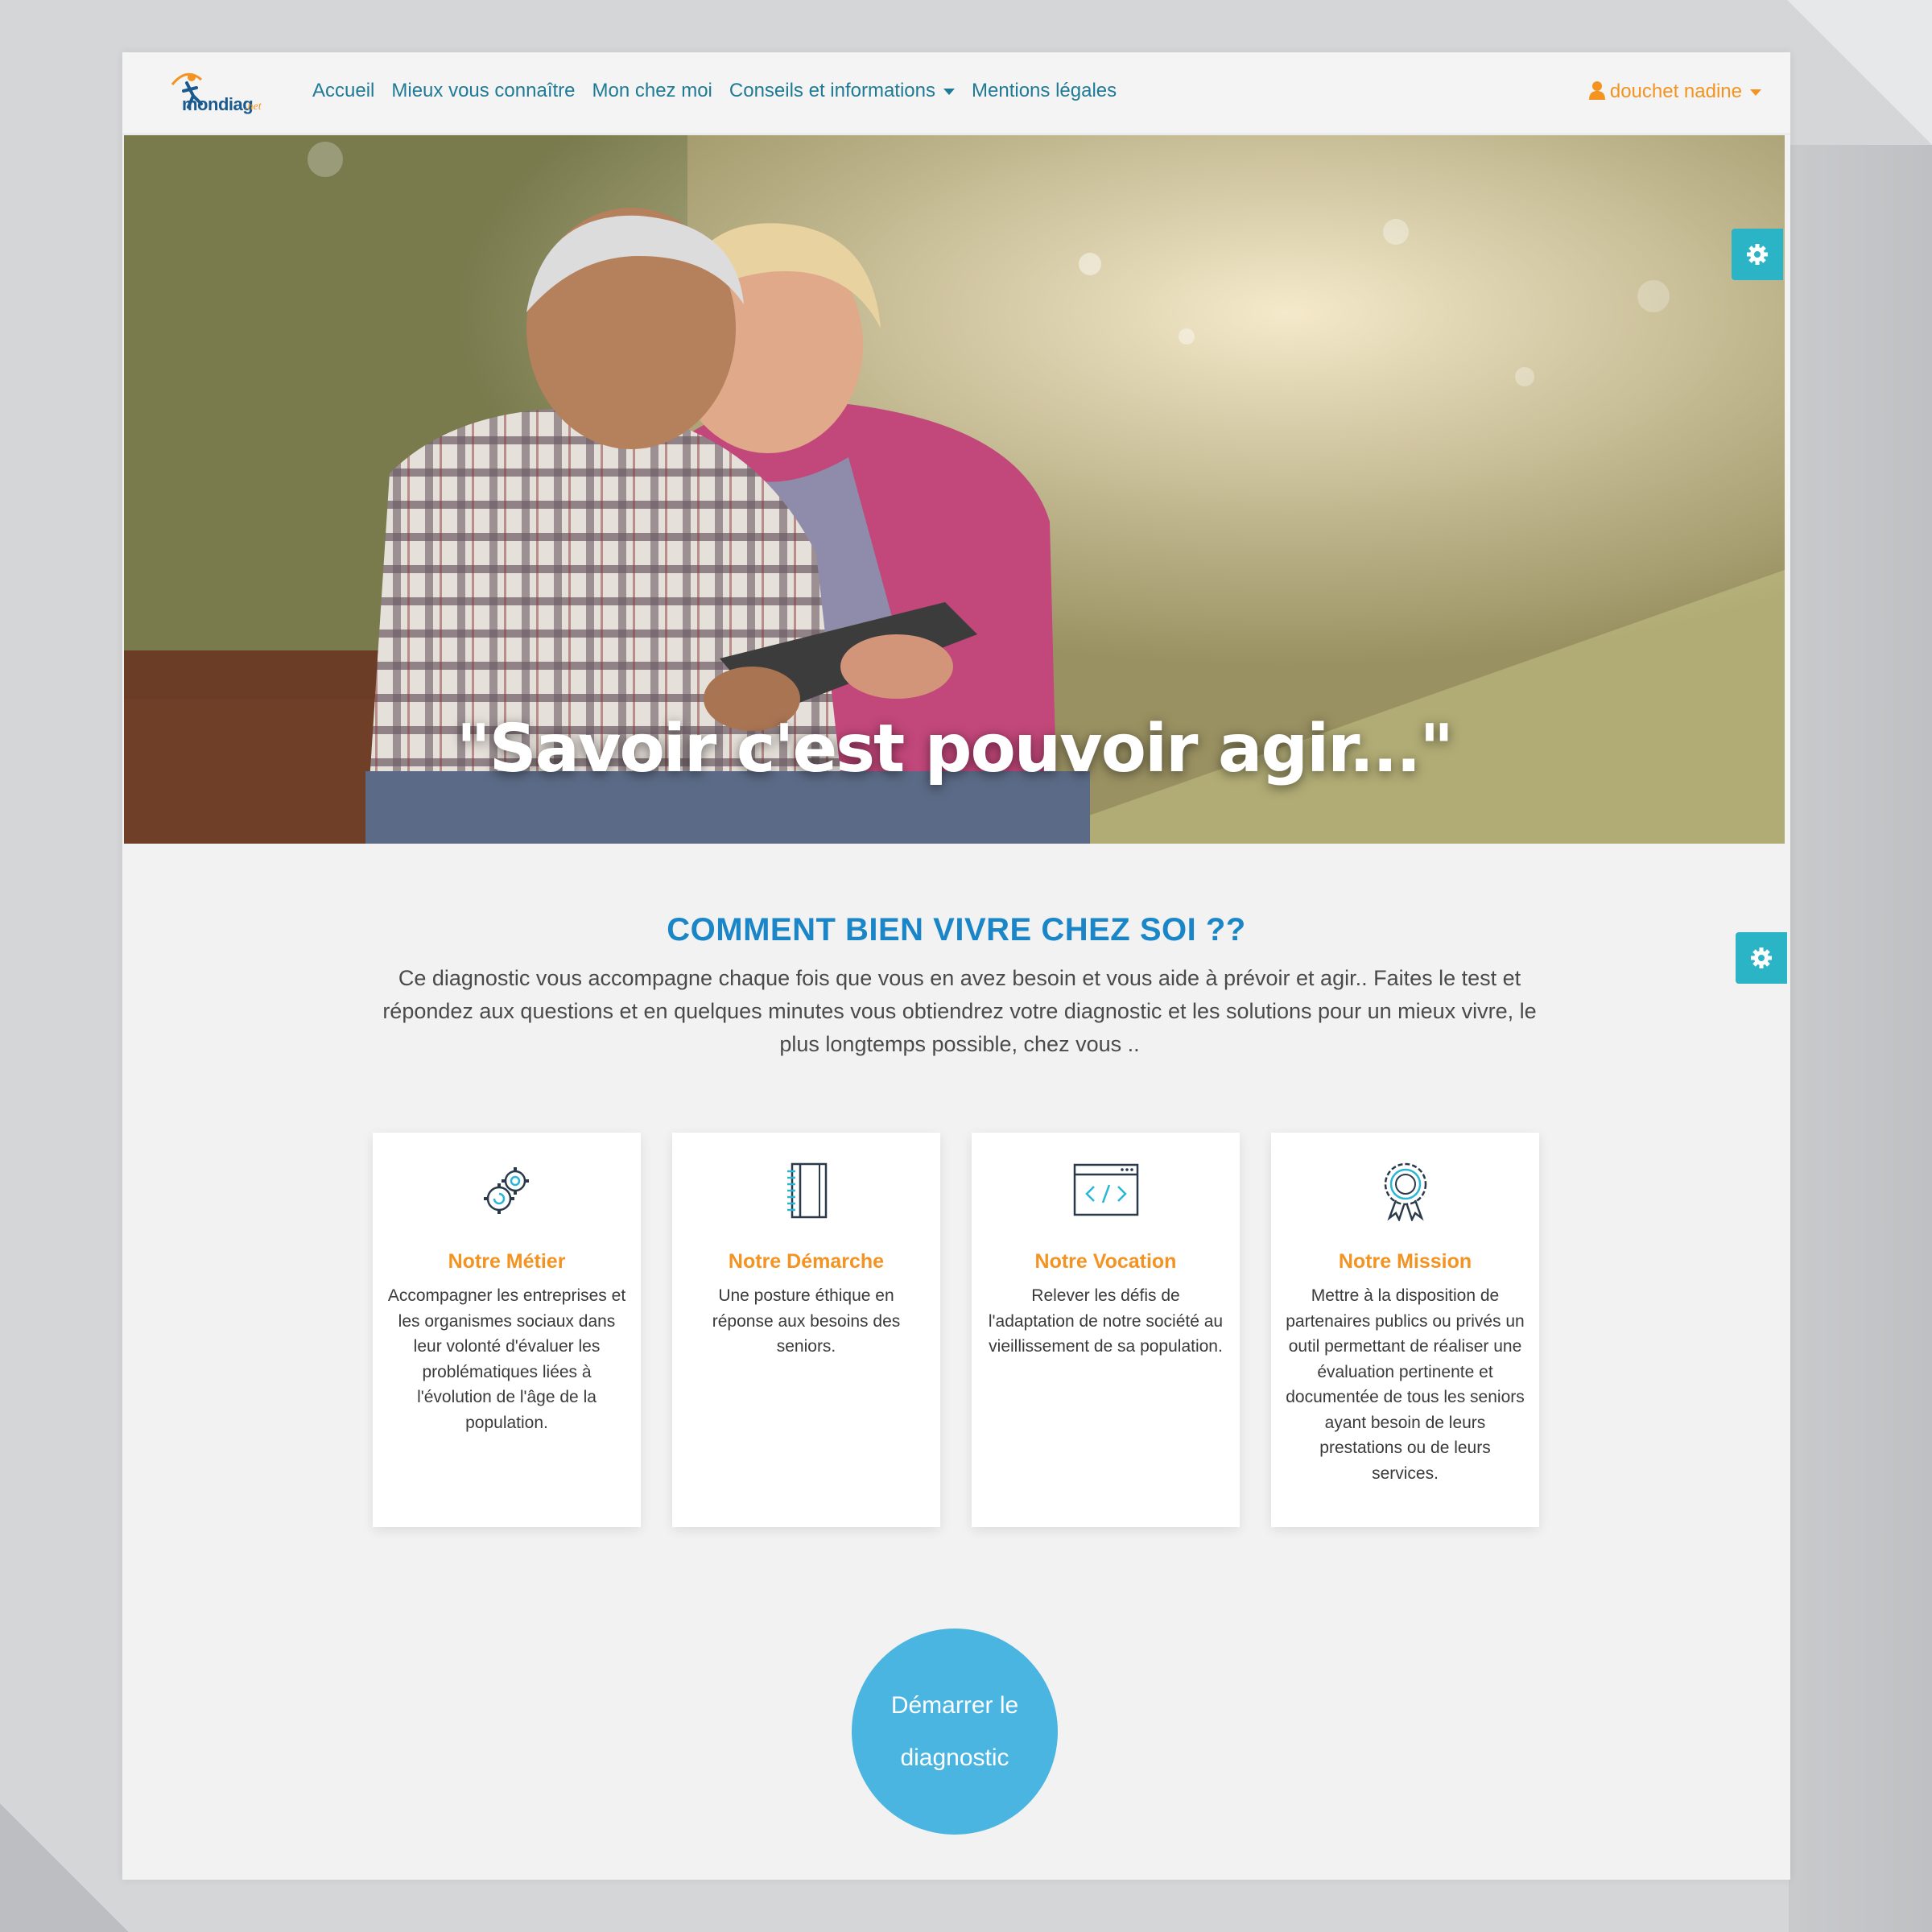  What do you see at coordinates (955, 749) in the screenshot?
I see `hero-quote: "Savoir c'est pouvoir agir..."` at bounding box center [955, 749].